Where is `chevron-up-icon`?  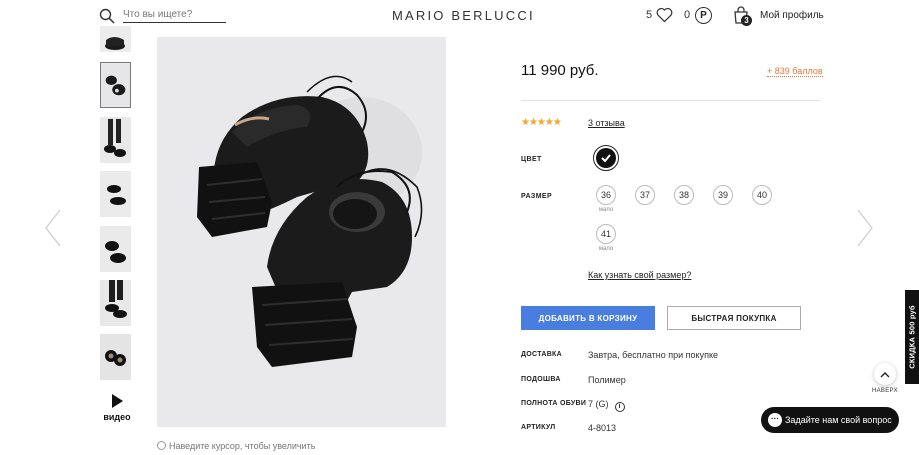
chevron-up-icon is located at coordinates (885, 374).